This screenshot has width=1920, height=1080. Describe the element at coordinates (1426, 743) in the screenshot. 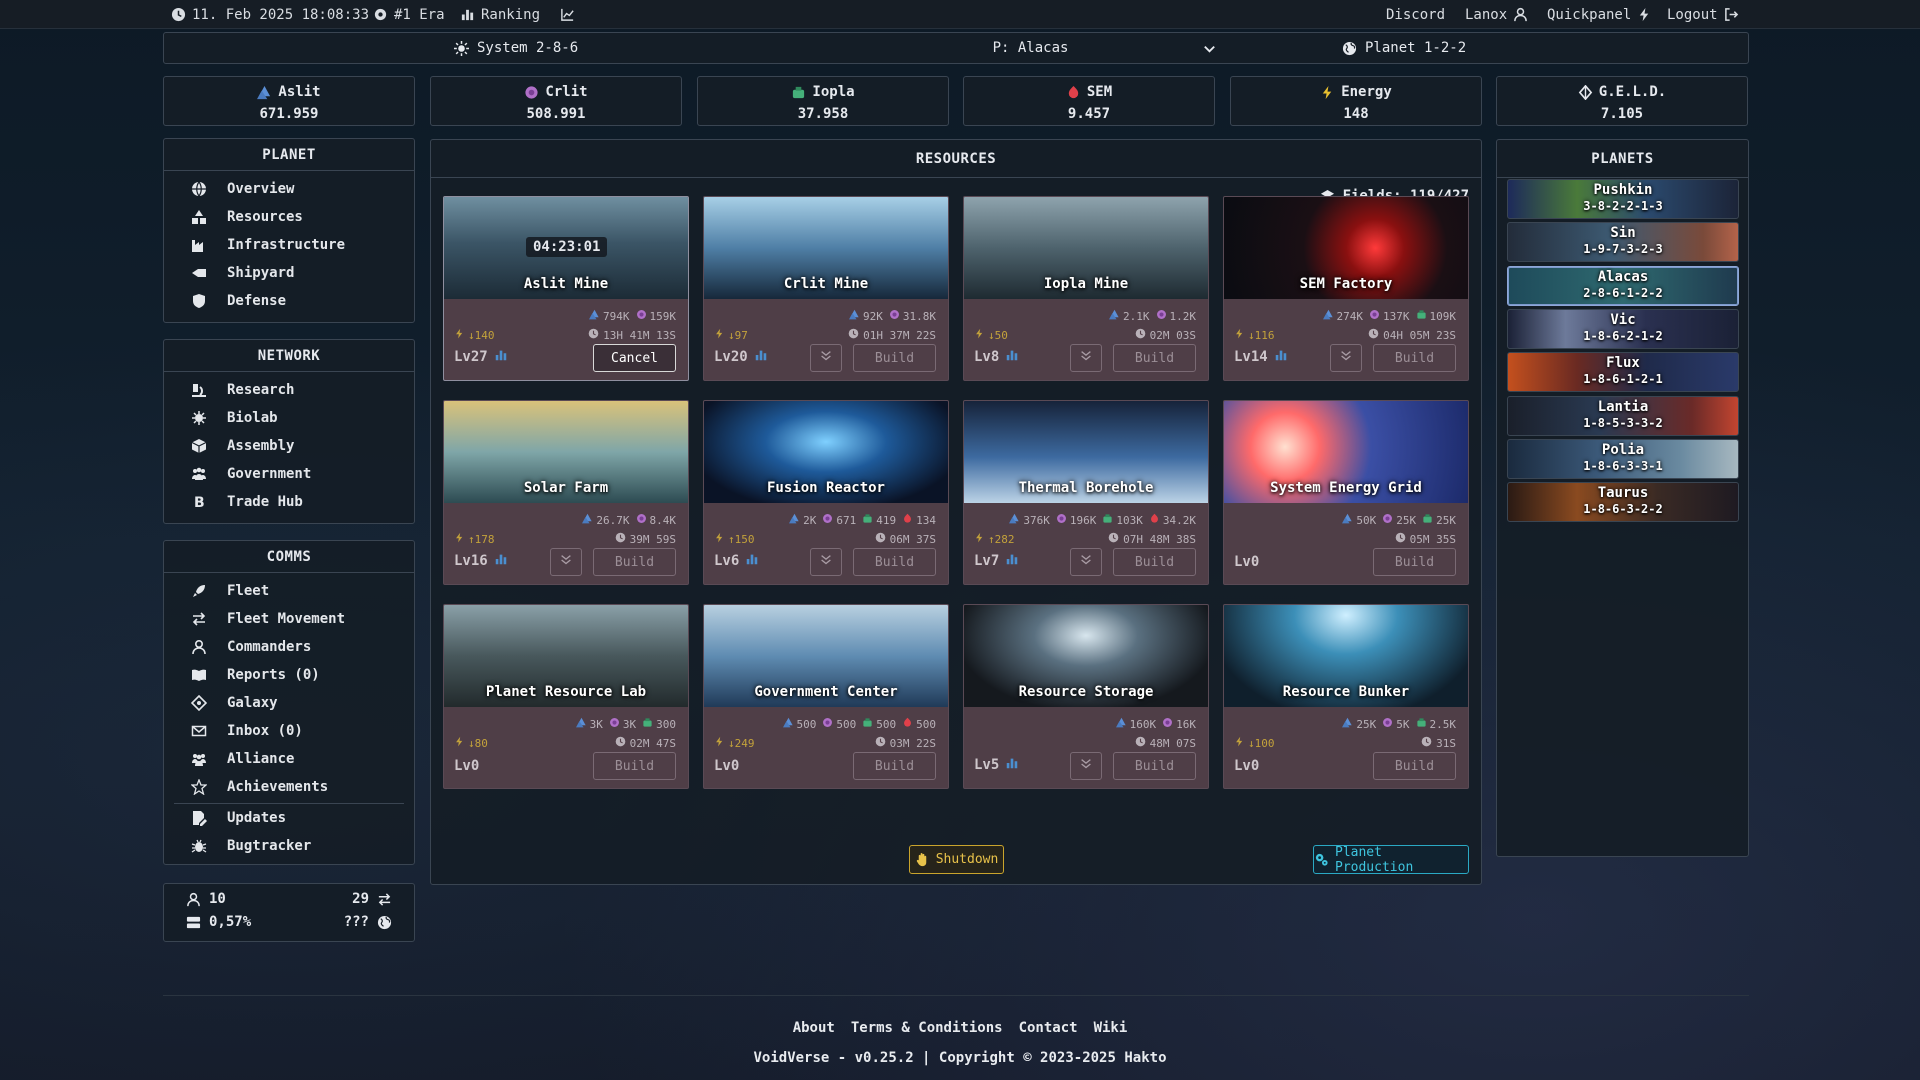

I see `clock-icon` at that location.